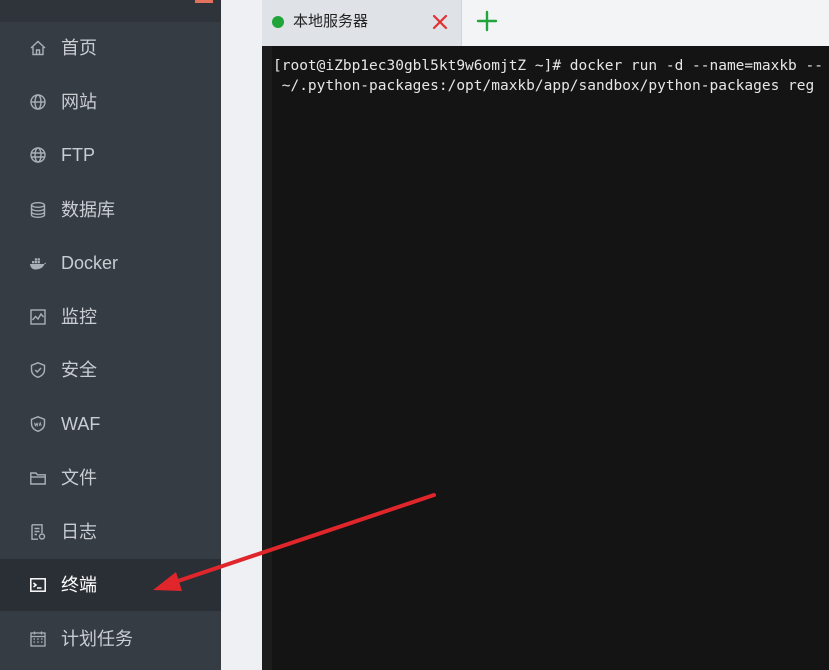 The height and width of the screenshot is (670, 829). I want to click on sidebar-item-website: 网站, so click(110, 102).